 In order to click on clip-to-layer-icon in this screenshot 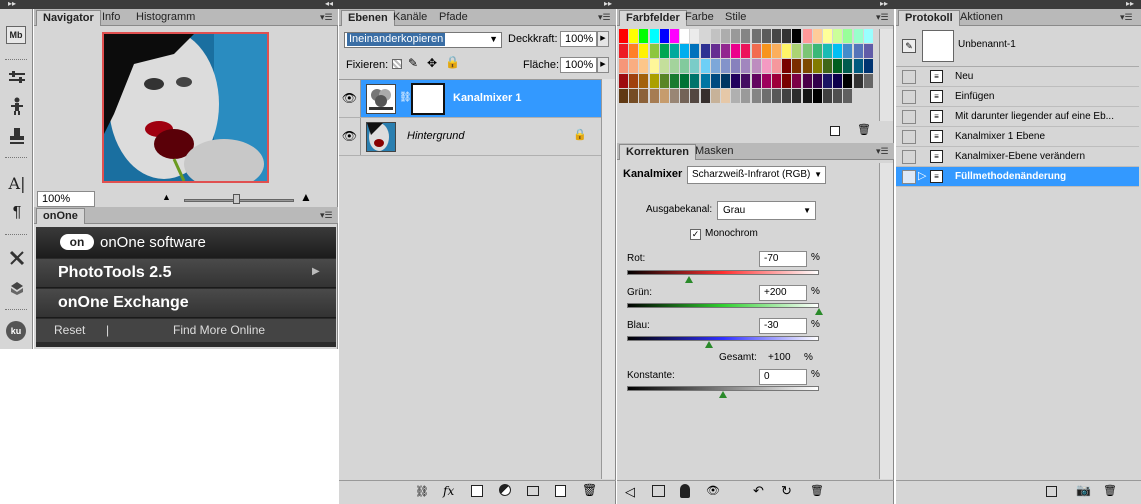, I will do `click(685, 491)`.